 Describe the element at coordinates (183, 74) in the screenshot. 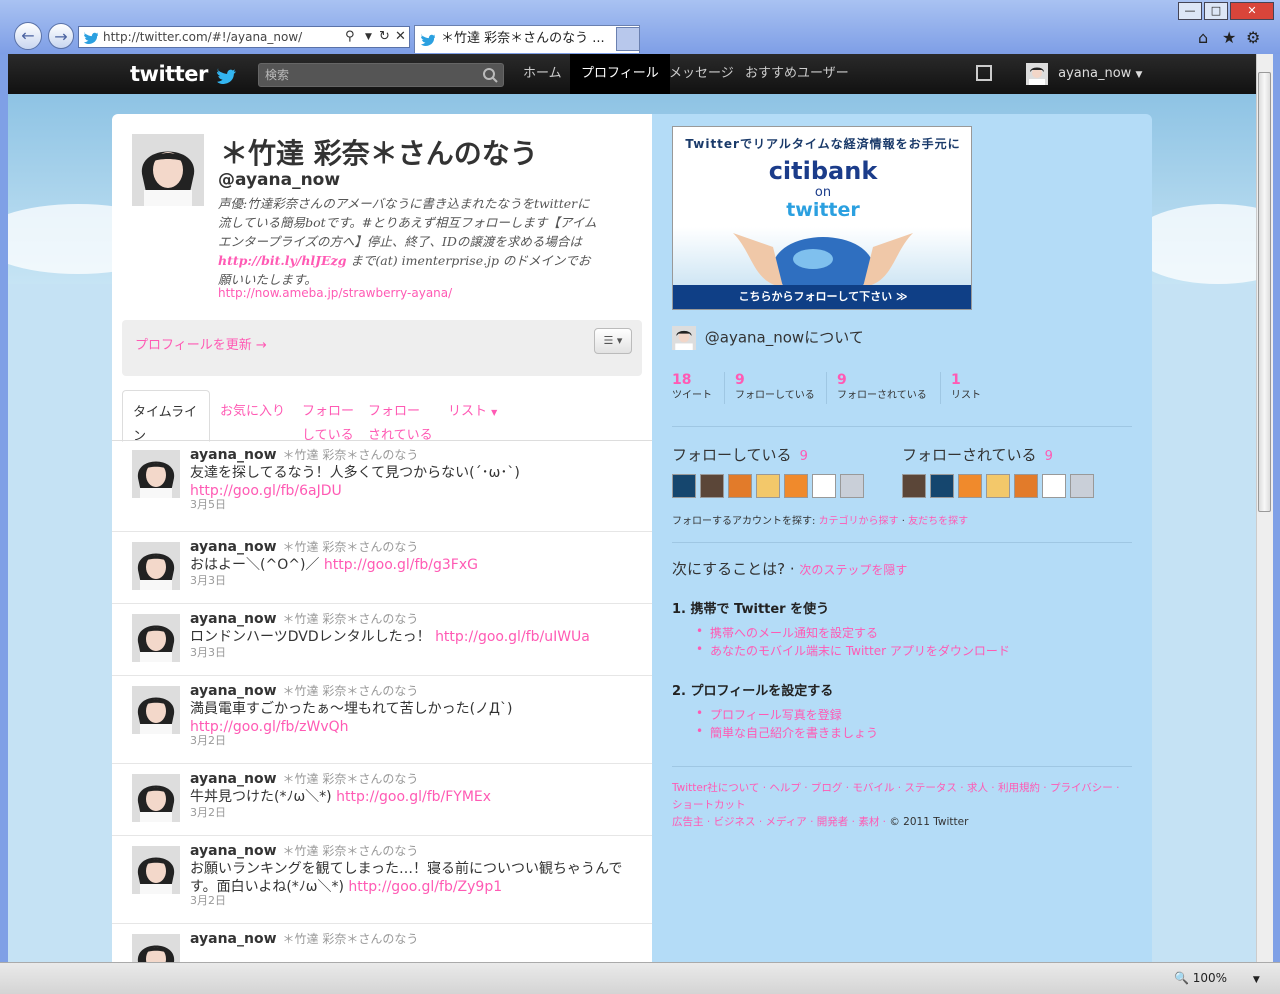

I see `twitter-logo: twitter` at that location.